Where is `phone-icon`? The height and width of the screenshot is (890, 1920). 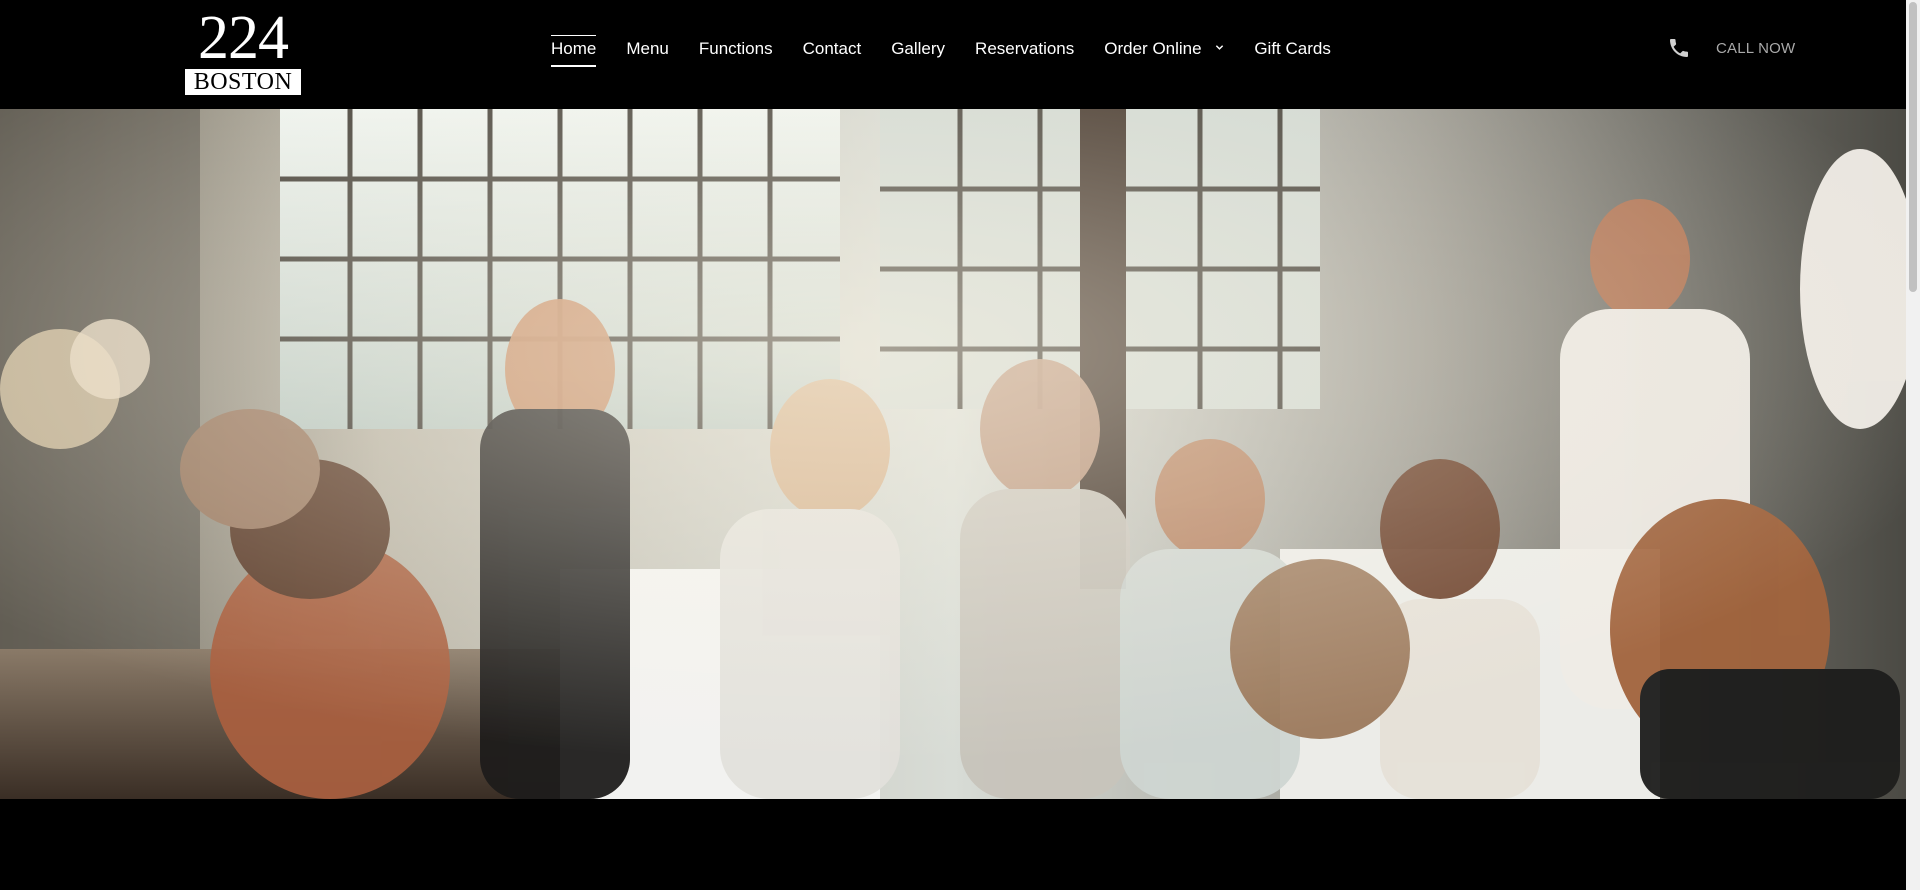
phone-icon is located at coordinates (1679, 48).